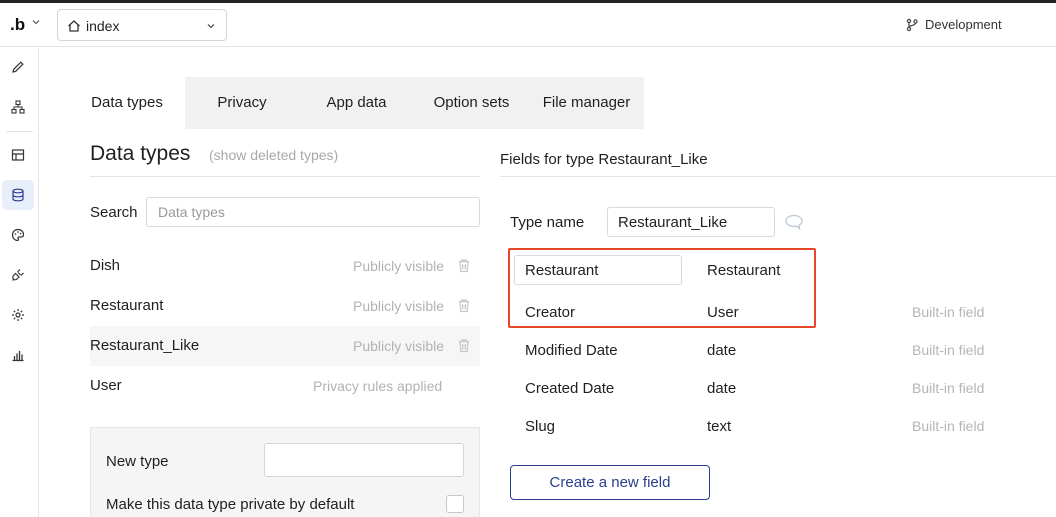 The image size is (1056, 517). Describe the element at coordinates (140, 153) in the screenshot. I see `data-types-title: Data types` at that location.